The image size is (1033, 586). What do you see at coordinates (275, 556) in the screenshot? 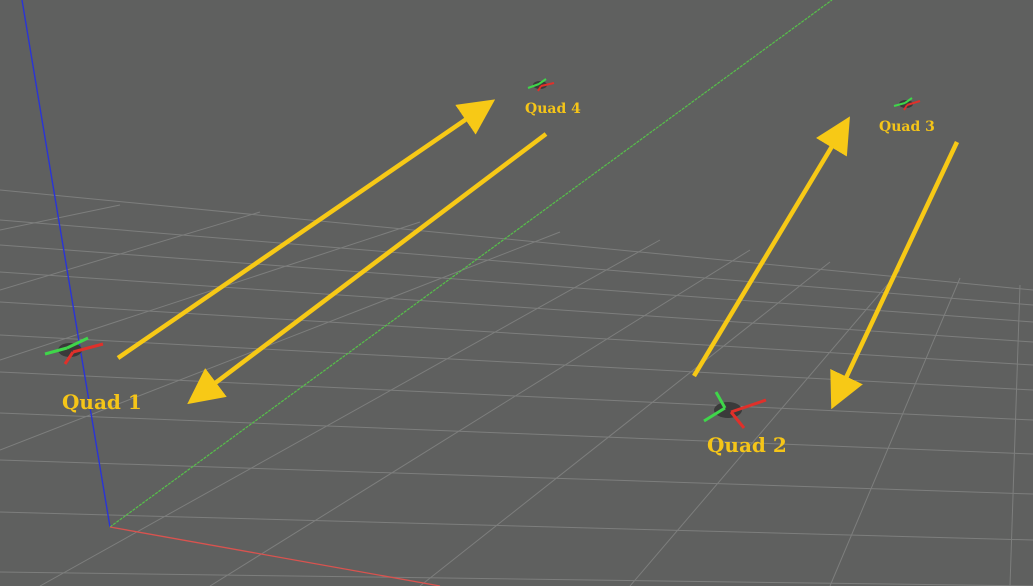
I see `x-axis` at bounding box center [275, 556].